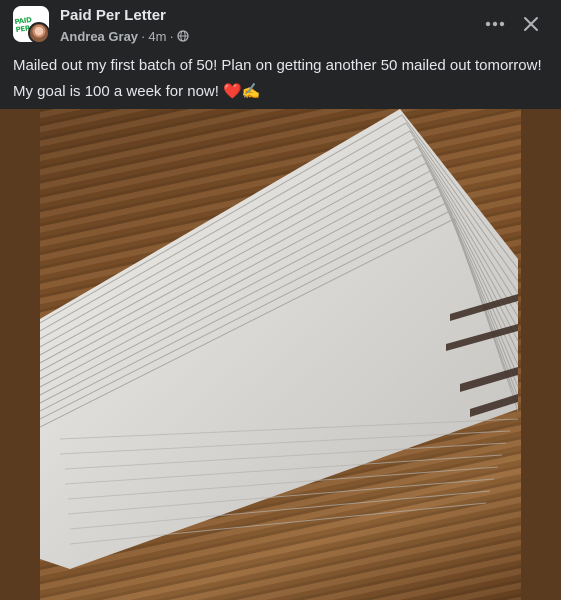 Image resolution: width=561 pixels, height=600 pixels. I want to click on globe-icon, so click(183, 36).